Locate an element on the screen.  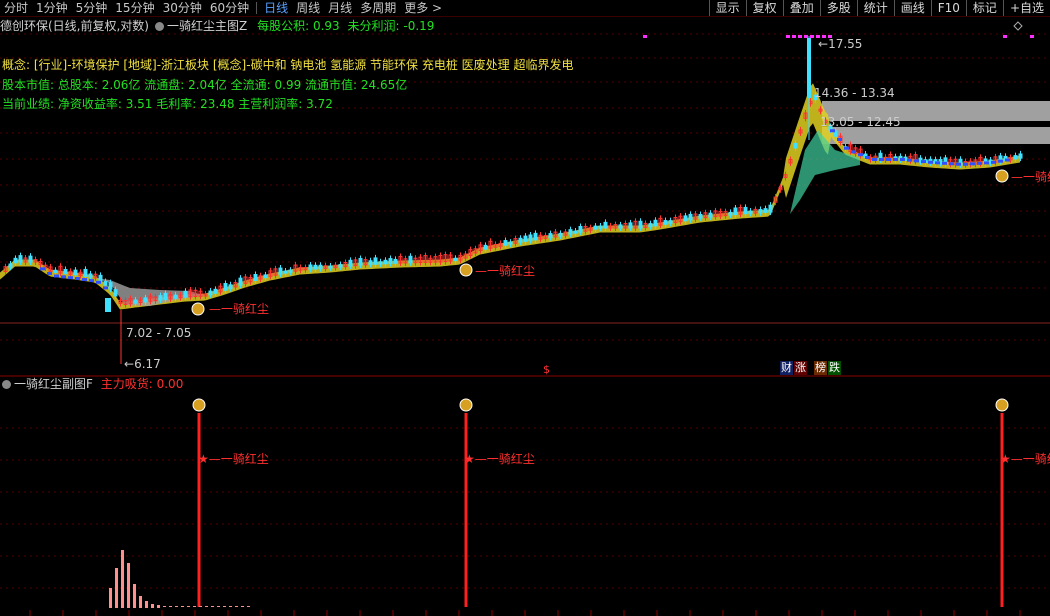
rise-badge: 涨 is located at coordinates (800, 368).